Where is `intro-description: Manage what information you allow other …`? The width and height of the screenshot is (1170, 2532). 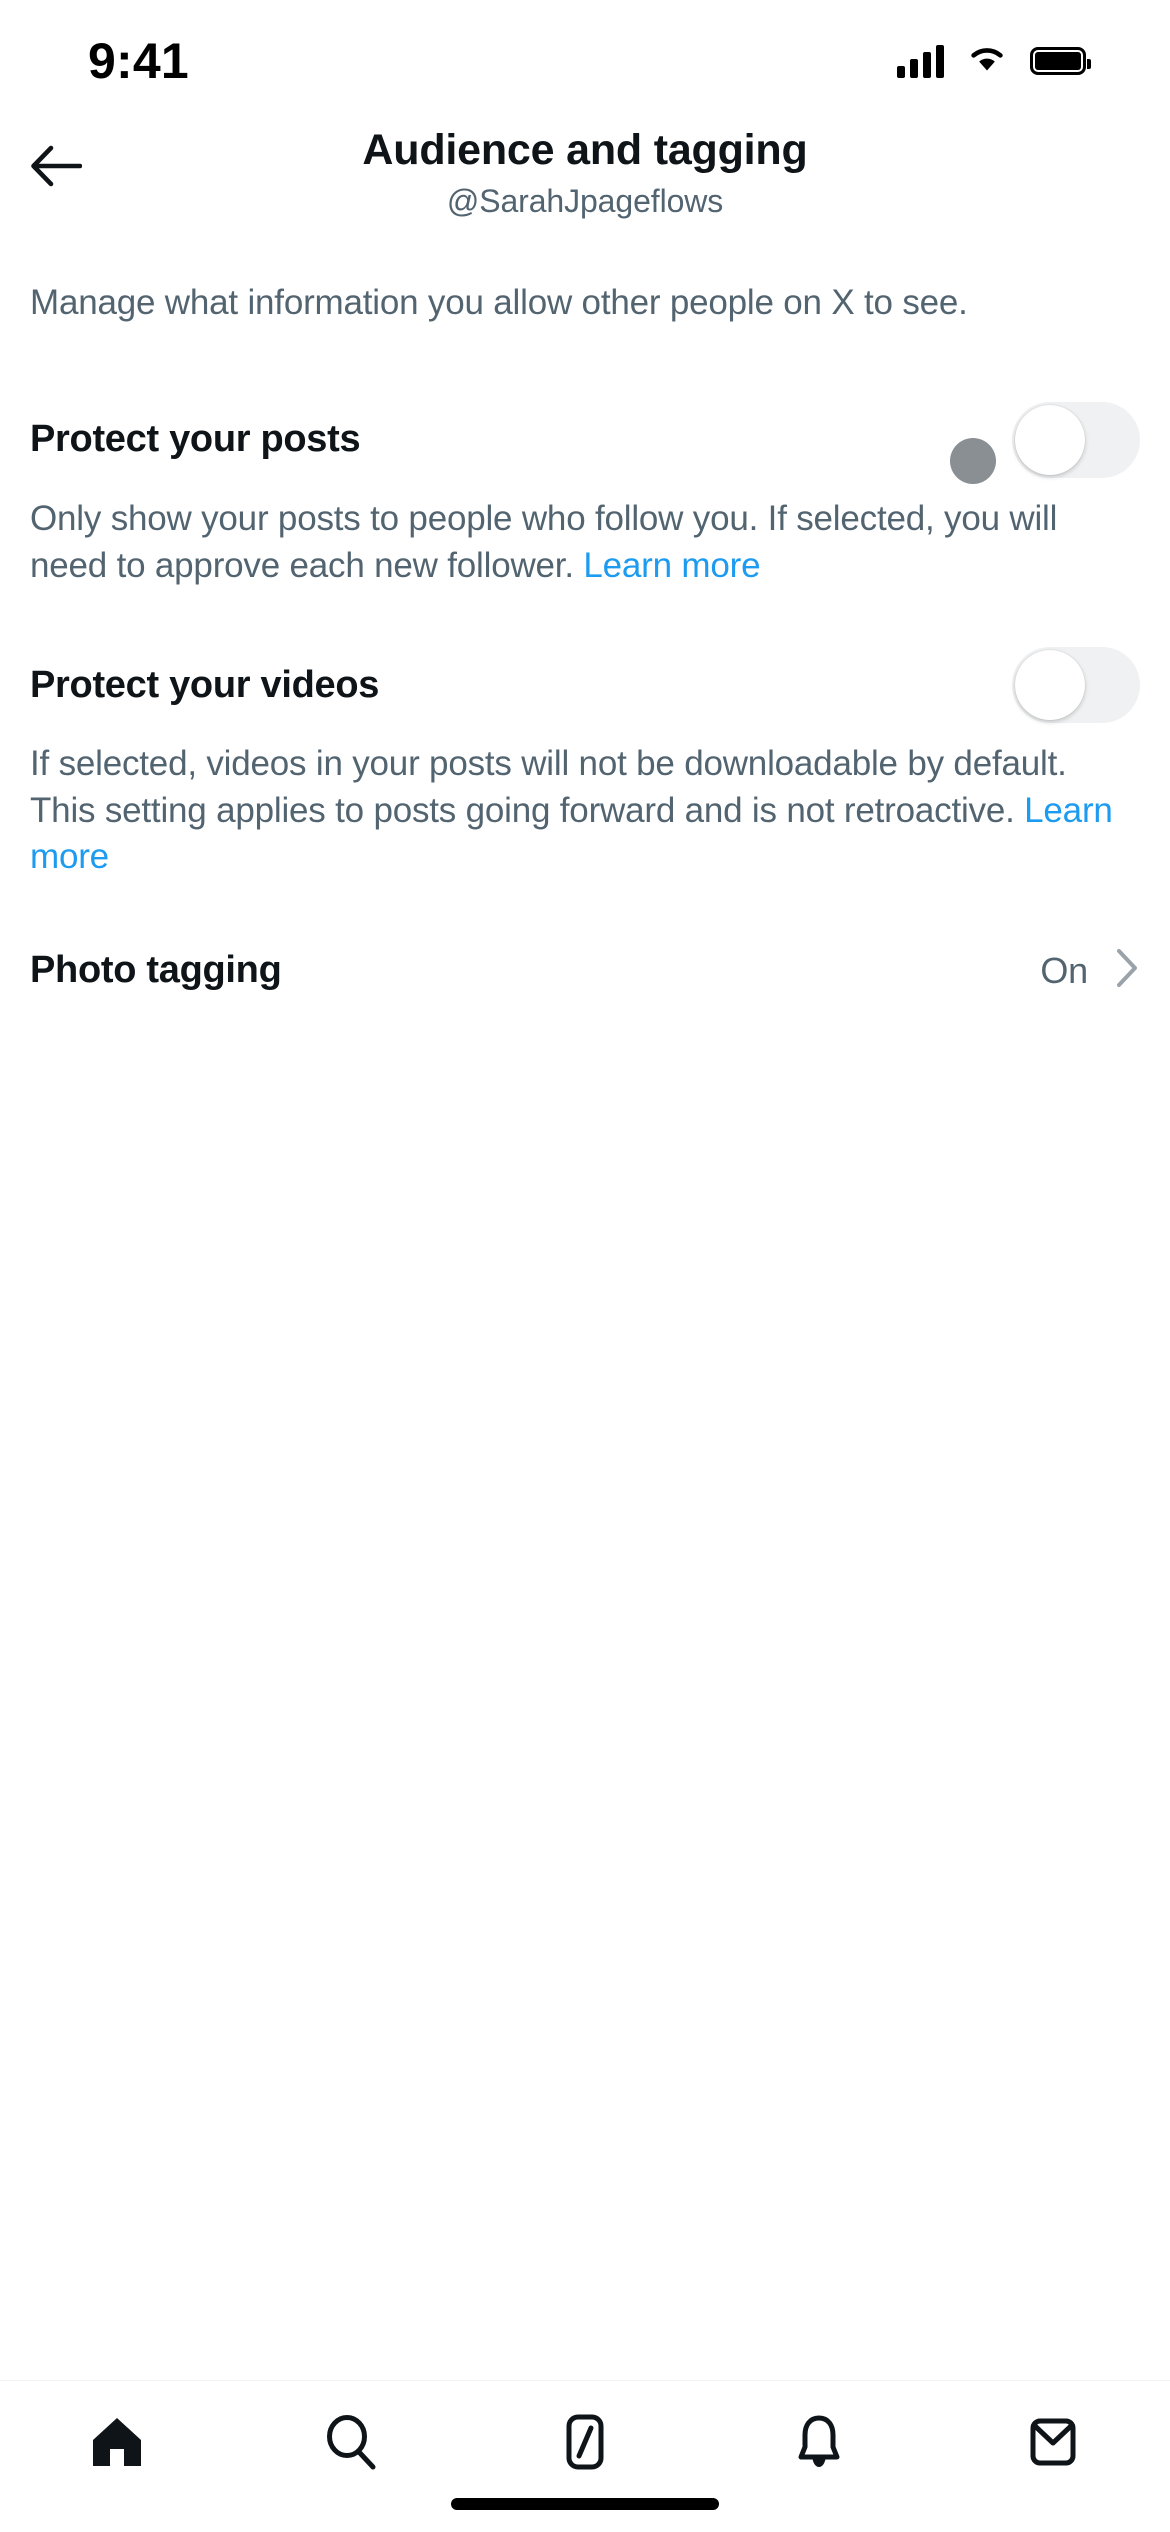
intro-description: Manage what information you allow other … is located at coordinates (499, 302).